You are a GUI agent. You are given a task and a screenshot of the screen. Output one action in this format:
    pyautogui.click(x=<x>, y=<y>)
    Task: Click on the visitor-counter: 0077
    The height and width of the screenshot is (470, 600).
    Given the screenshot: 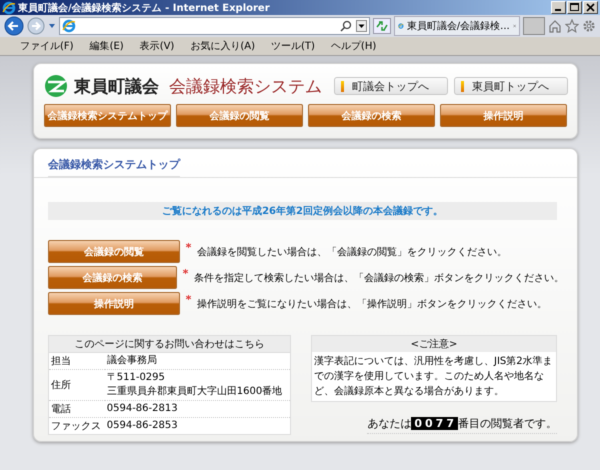 What is the action you would take?
    pyautogui.click(x=434, y=423)
    